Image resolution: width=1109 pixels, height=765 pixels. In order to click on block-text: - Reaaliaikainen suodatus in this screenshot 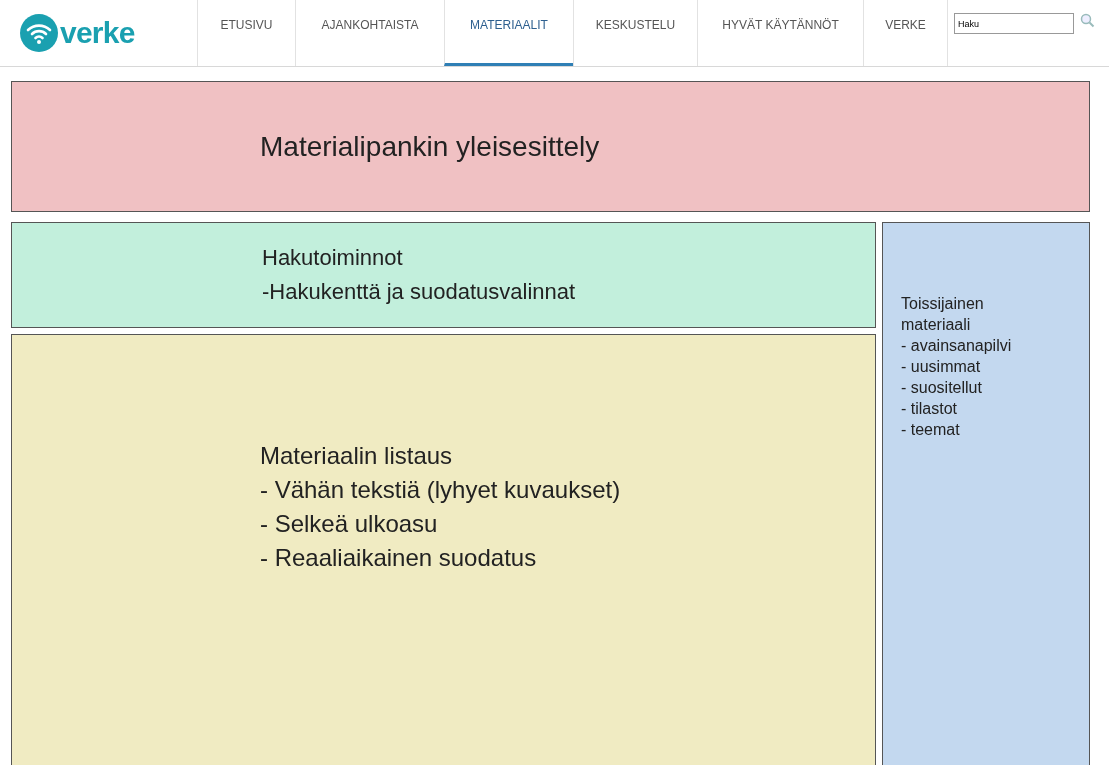, I will do `click(399, 558)`.